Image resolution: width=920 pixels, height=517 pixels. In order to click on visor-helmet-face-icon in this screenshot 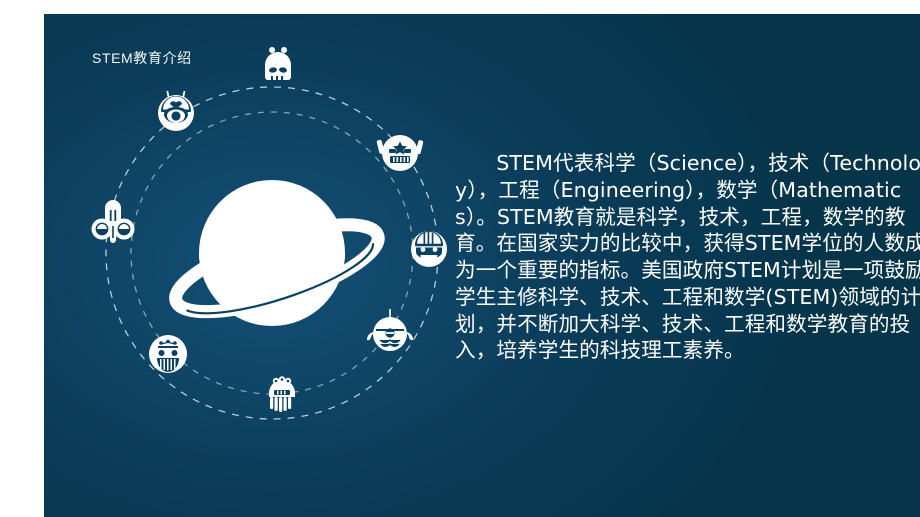, I will do `click(429, 249)`.